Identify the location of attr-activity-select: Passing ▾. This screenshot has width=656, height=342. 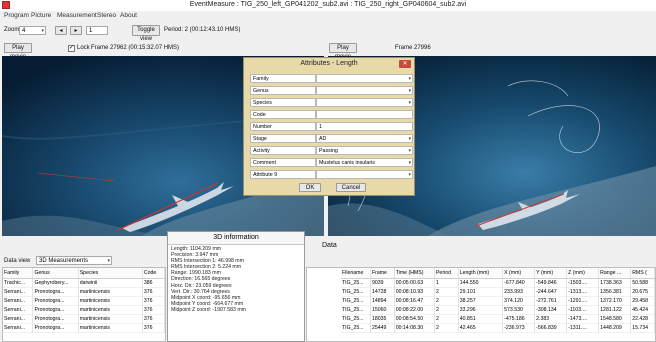
(364, 150).